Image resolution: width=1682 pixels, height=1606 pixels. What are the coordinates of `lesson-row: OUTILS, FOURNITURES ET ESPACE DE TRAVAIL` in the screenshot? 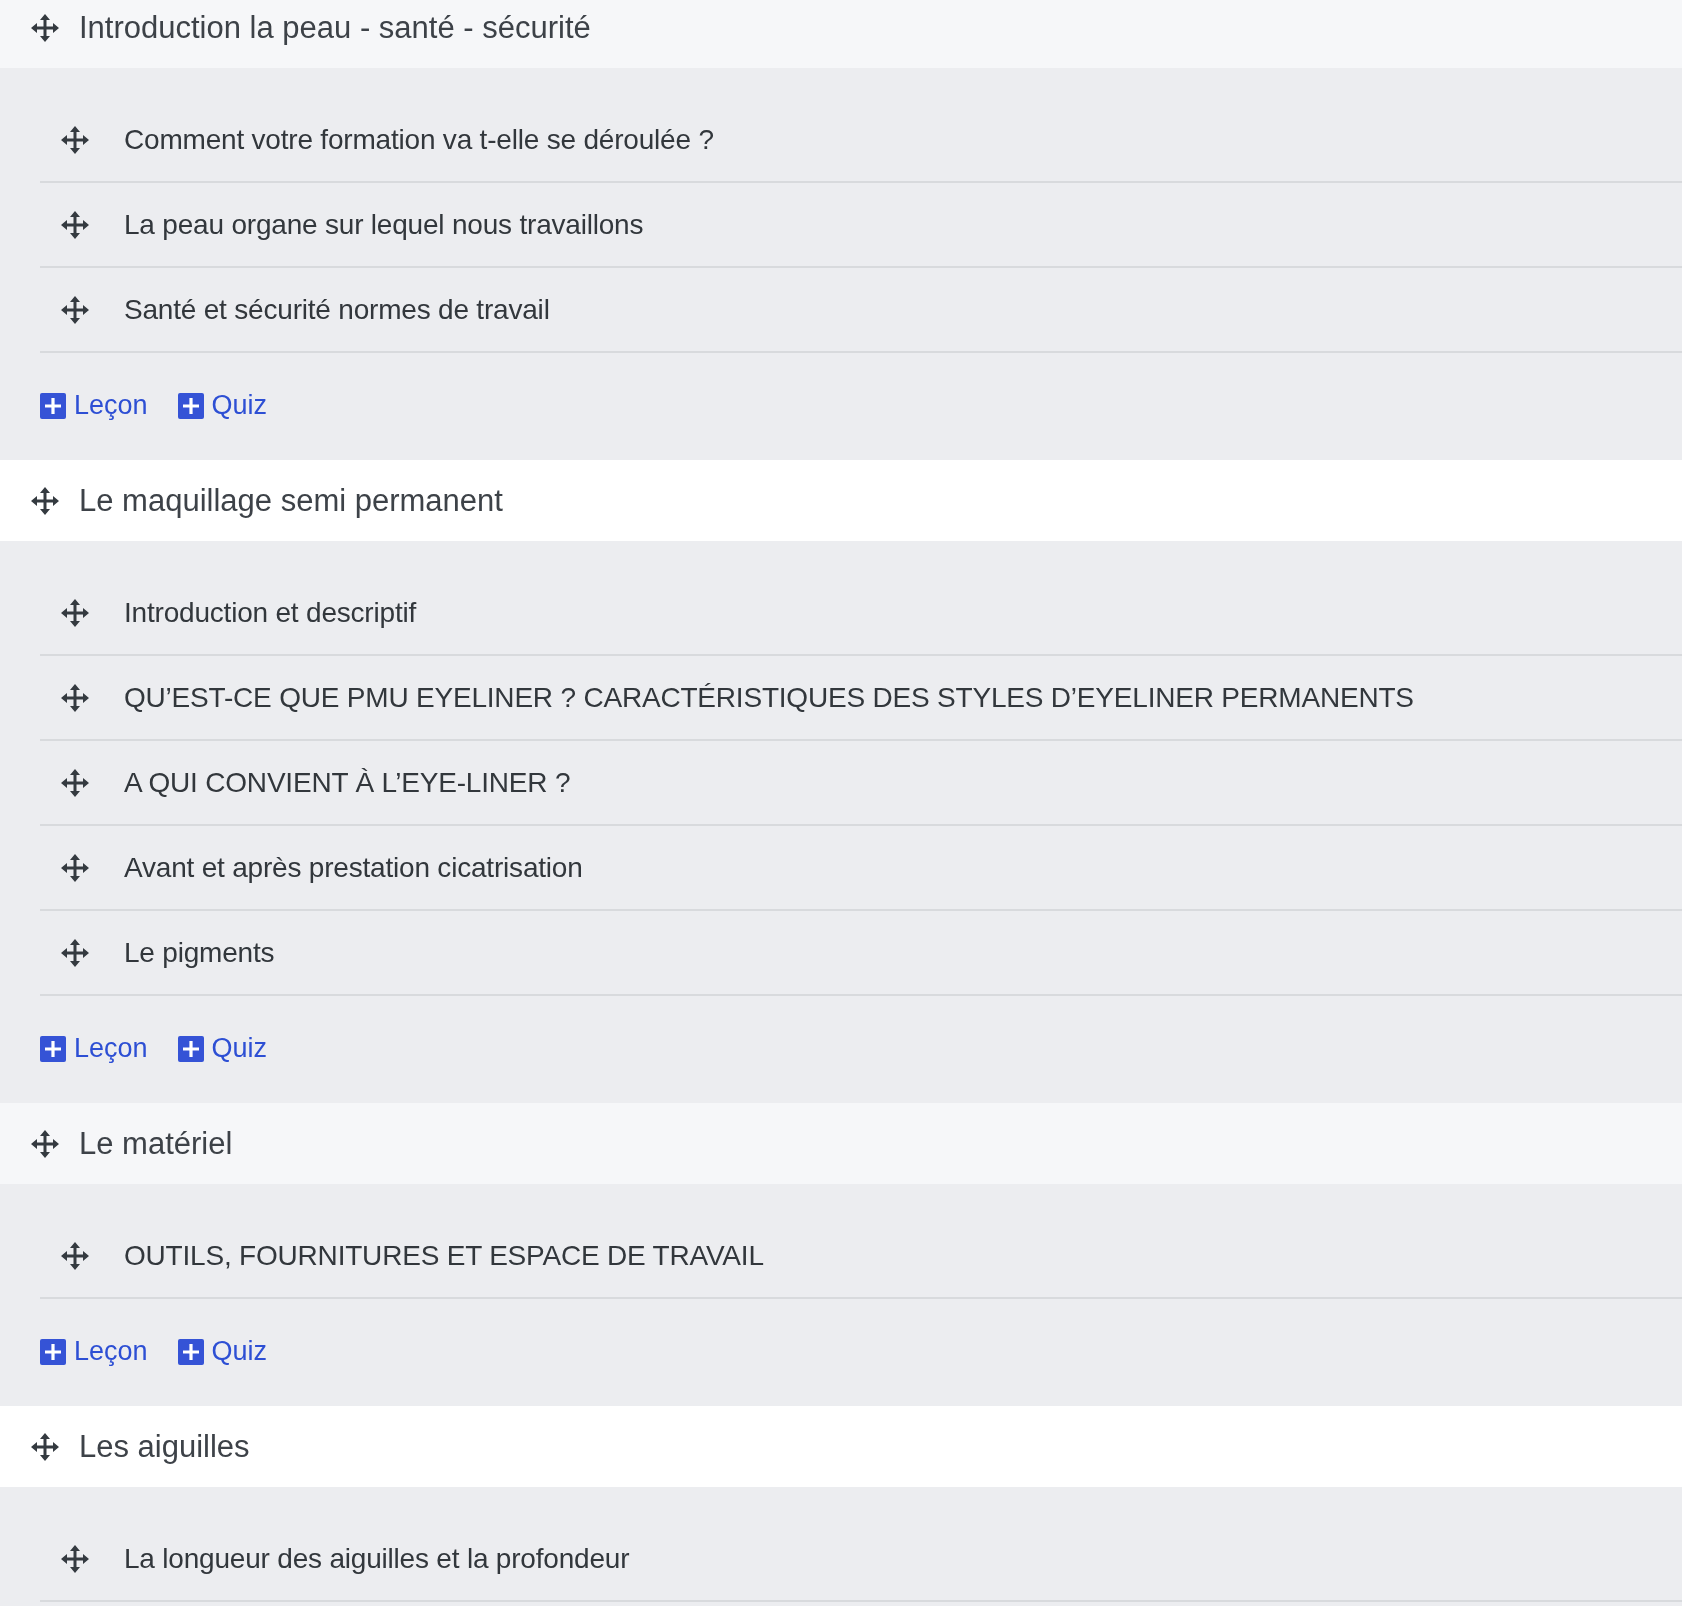 It's located at (861, 1256).